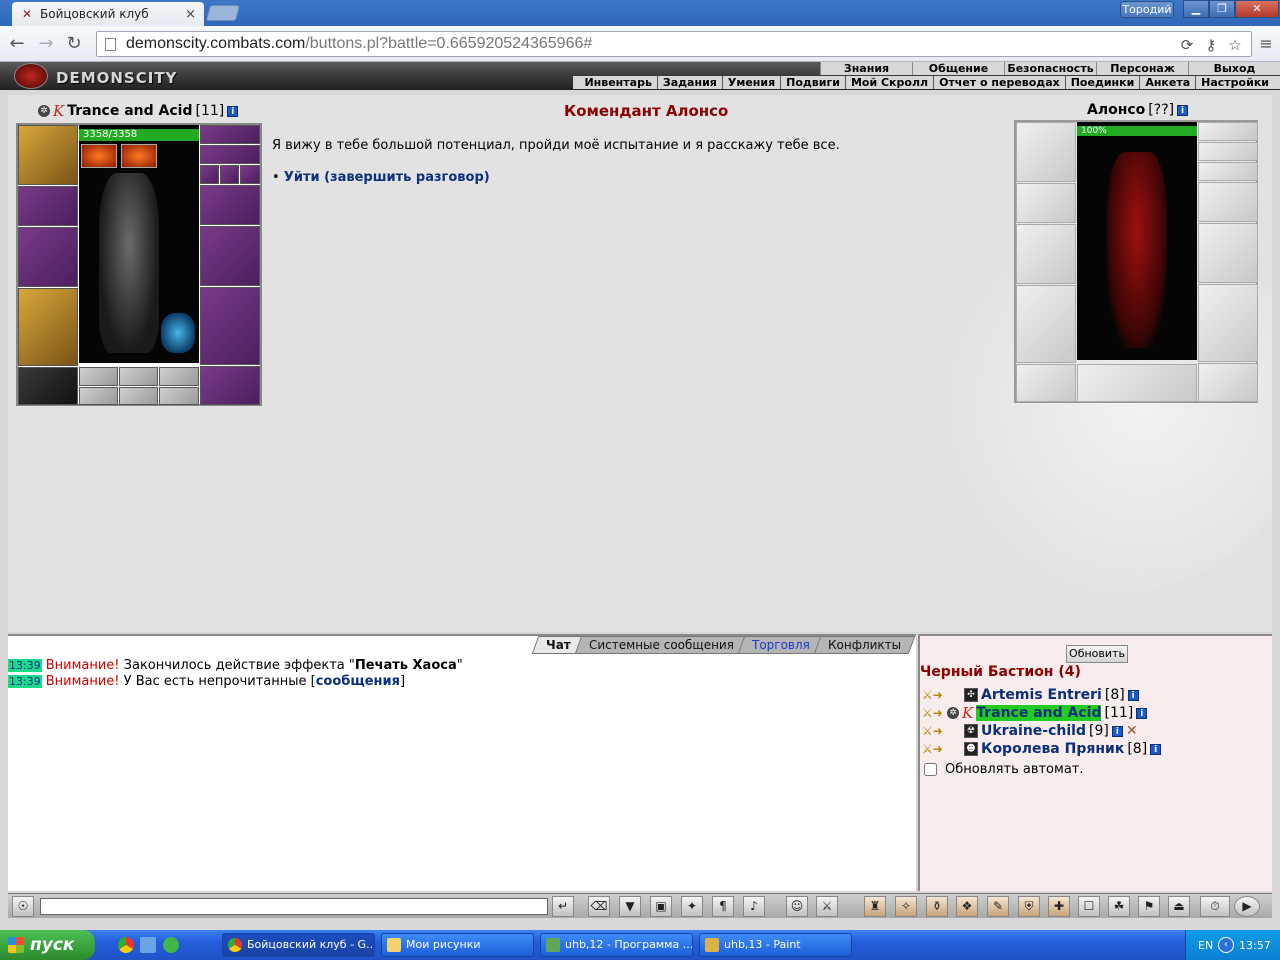  I want to click on scroll-icon: ✎, so click(998, 906).